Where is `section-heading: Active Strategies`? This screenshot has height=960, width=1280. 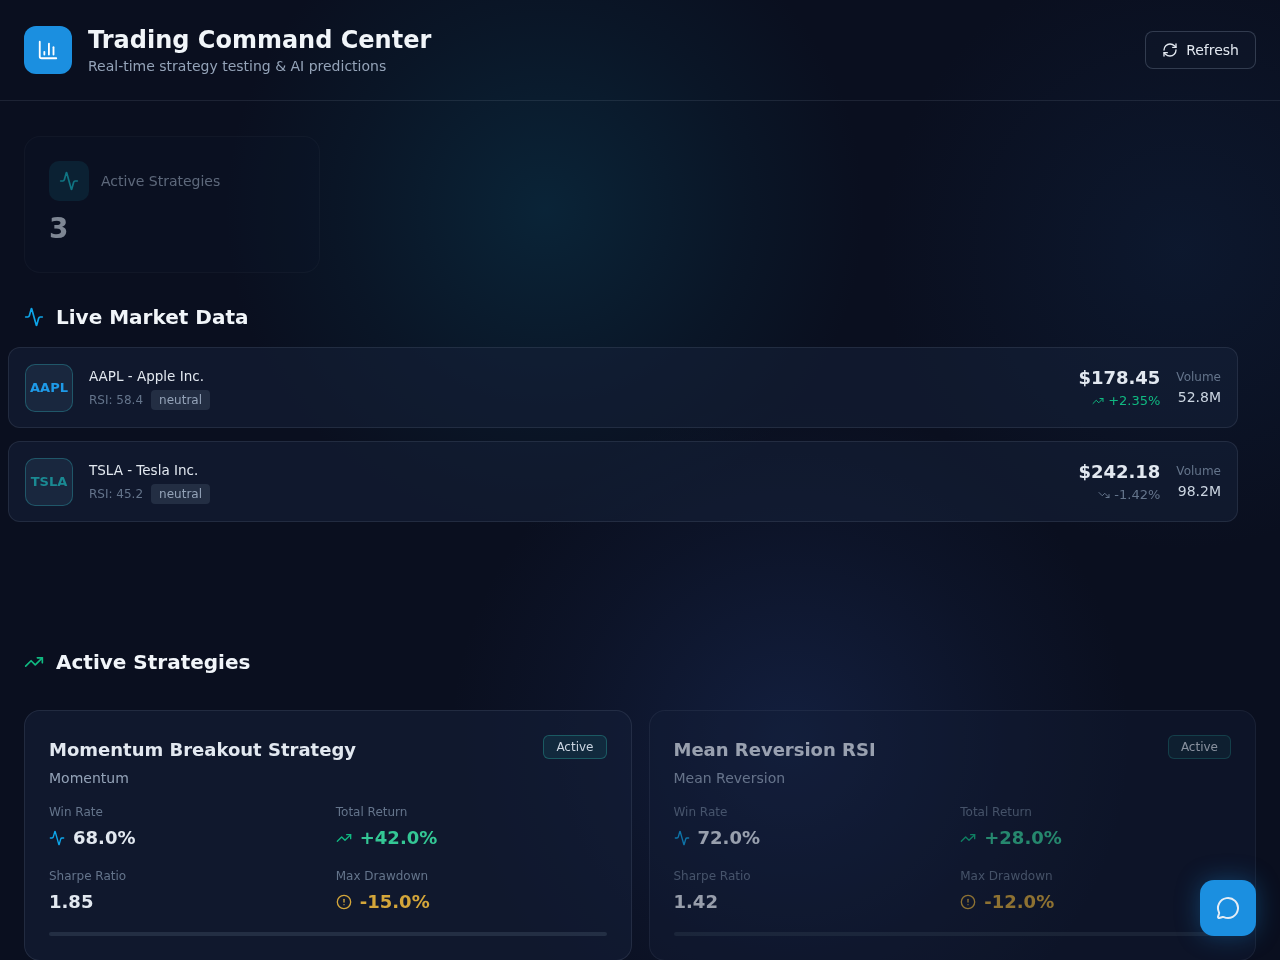 section-heading: Active Strategies is located at coordinates (153, 662).